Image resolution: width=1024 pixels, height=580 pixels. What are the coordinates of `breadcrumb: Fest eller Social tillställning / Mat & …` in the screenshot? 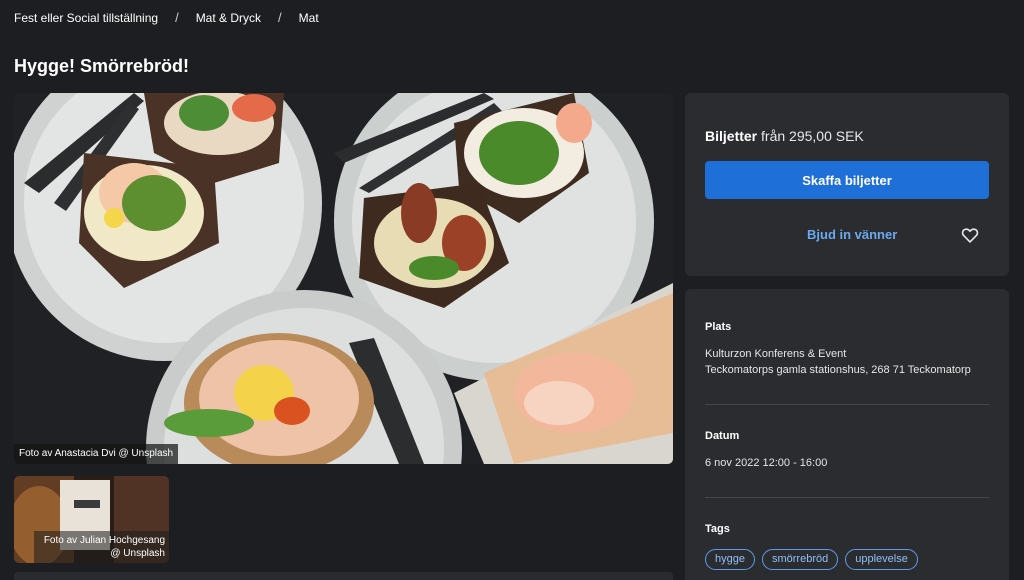 It's located at (166, 17).